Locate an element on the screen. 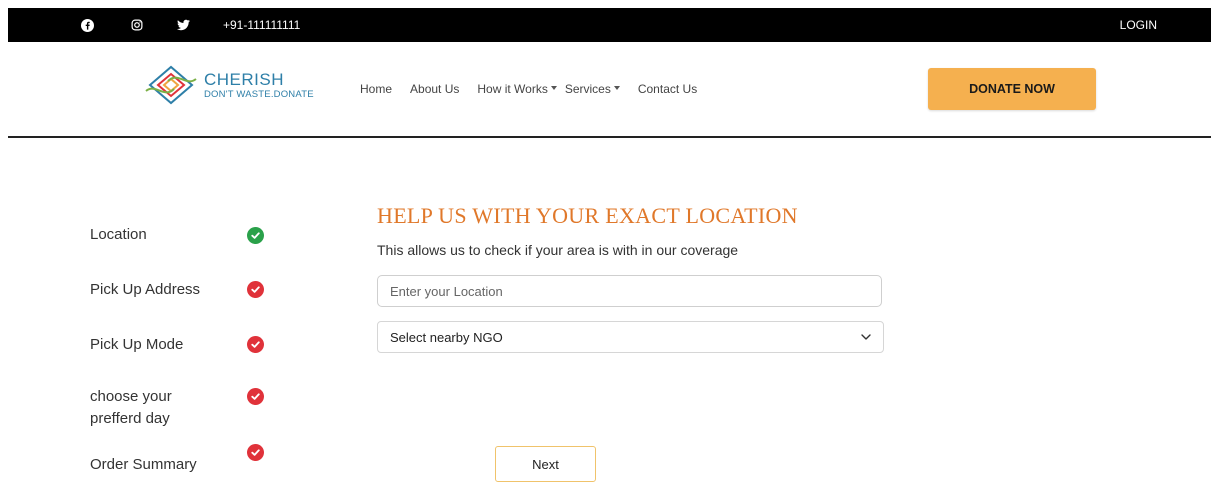 Image resolution: width=1219 pixels, height=504 pixels. step-label: Pick Up Address is located at coordinates (145, 289).